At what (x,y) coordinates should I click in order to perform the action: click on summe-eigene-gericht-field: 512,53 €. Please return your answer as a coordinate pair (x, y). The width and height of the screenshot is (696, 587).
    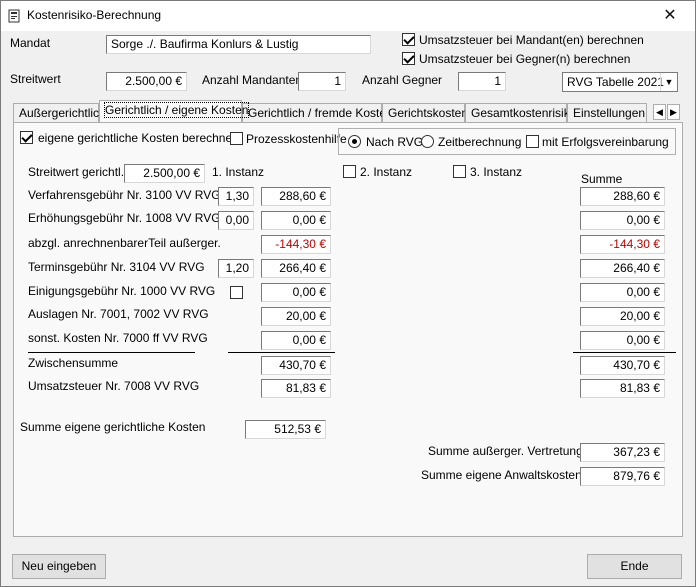
    Looking at the image, I should click on (285, 429).